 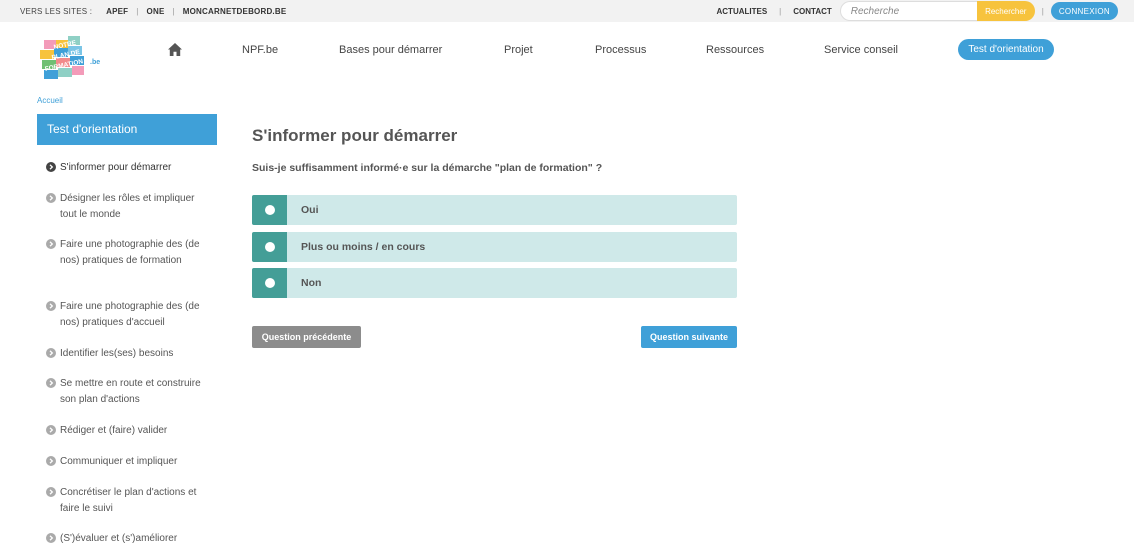 I want to click on connexion-button: CONNEXION, so click(x=1084, y=11).